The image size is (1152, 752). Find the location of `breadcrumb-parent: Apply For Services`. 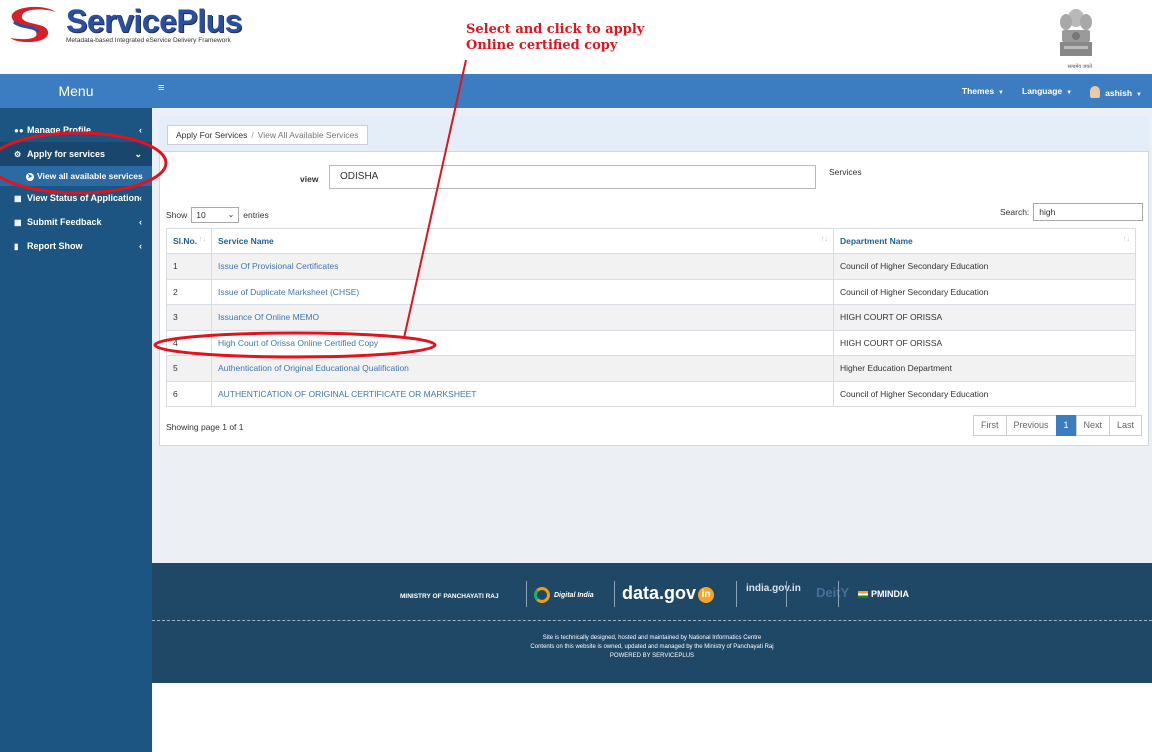

breadcrumb-parent: Apply For Services is located at coordinates (211, 135).